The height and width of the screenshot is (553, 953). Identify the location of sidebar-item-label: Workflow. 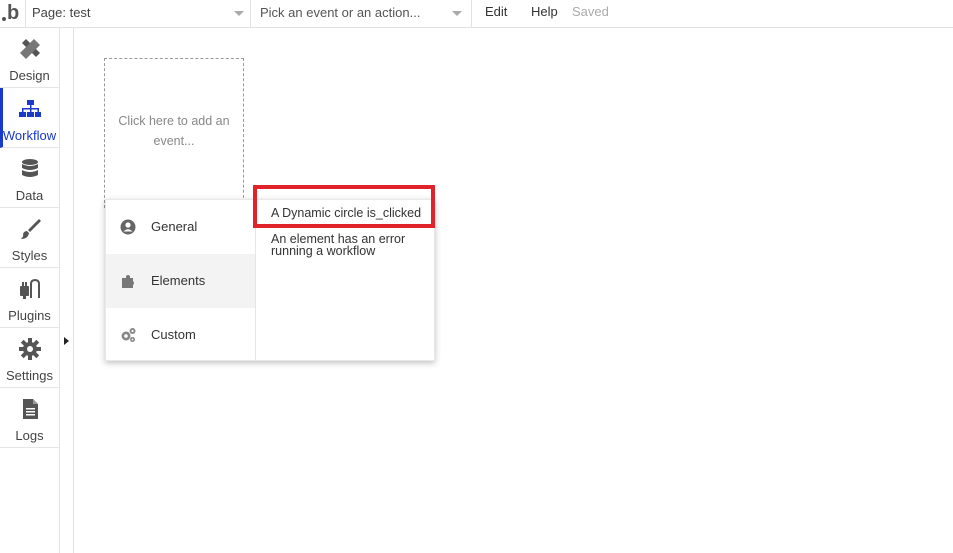
(29, 135).